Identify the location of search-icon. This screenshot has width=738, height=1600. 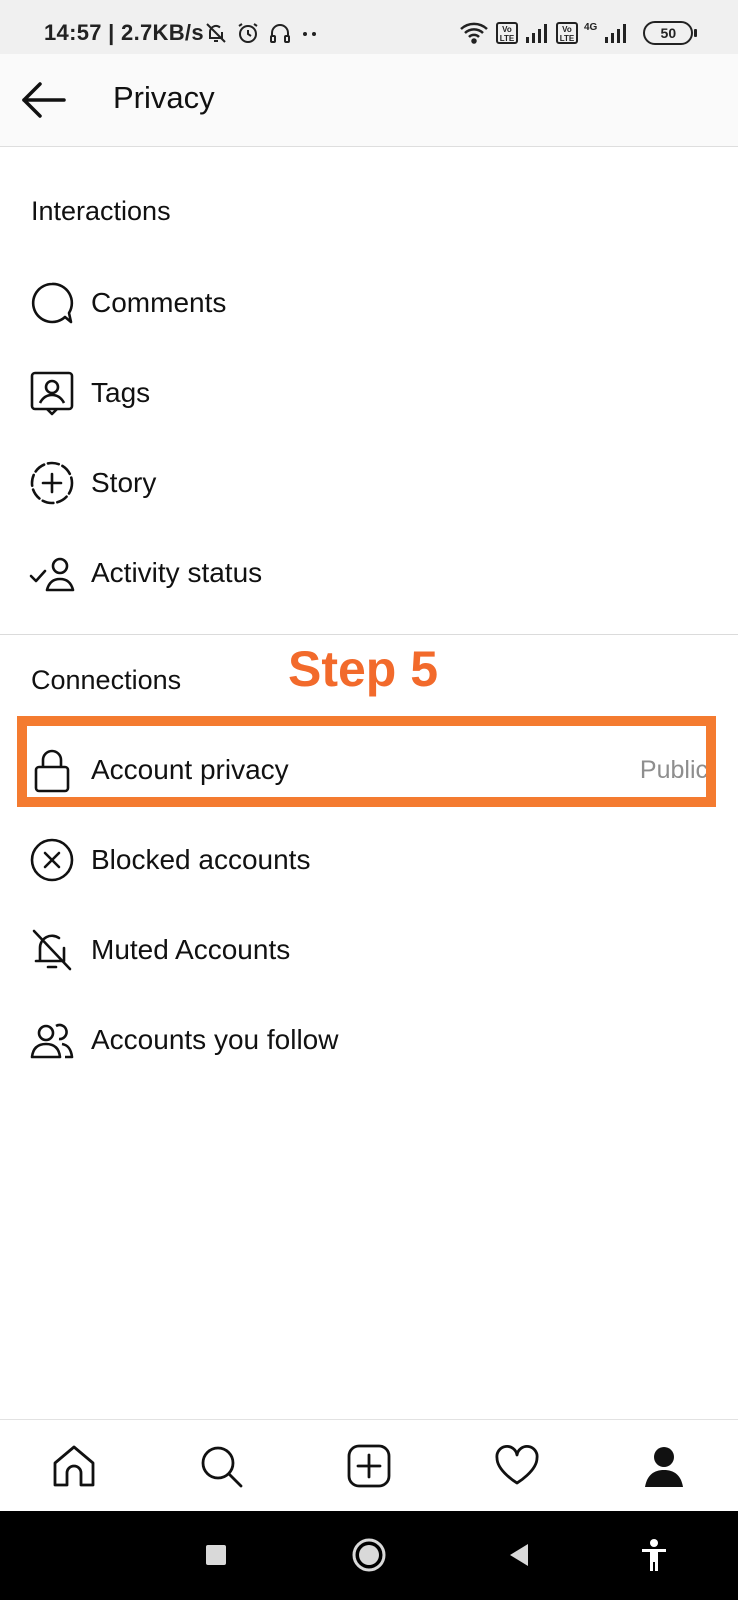
(222, 1467).